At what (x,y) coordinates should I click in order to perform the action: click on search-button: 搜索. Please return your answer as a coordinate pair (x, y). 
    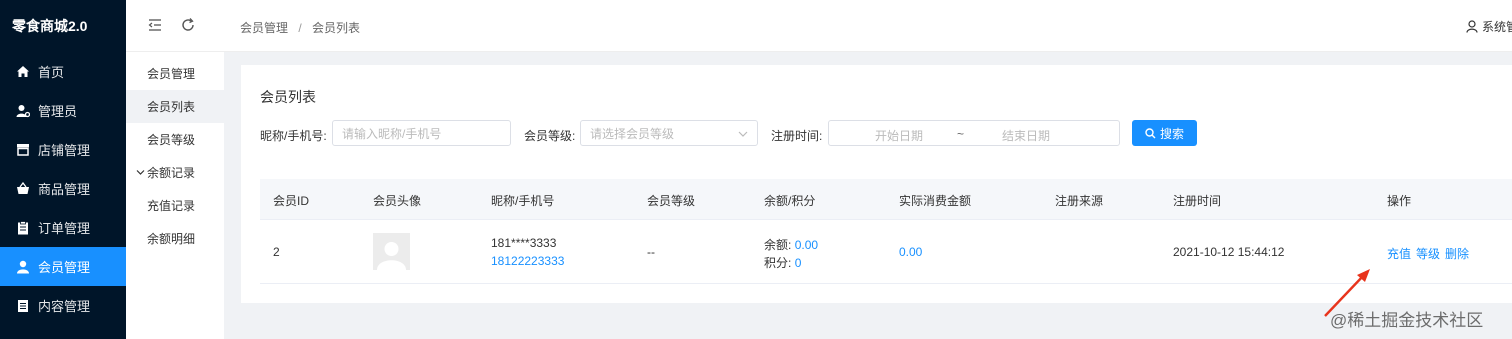
    Looking at the image, I should click on (1164, 133).